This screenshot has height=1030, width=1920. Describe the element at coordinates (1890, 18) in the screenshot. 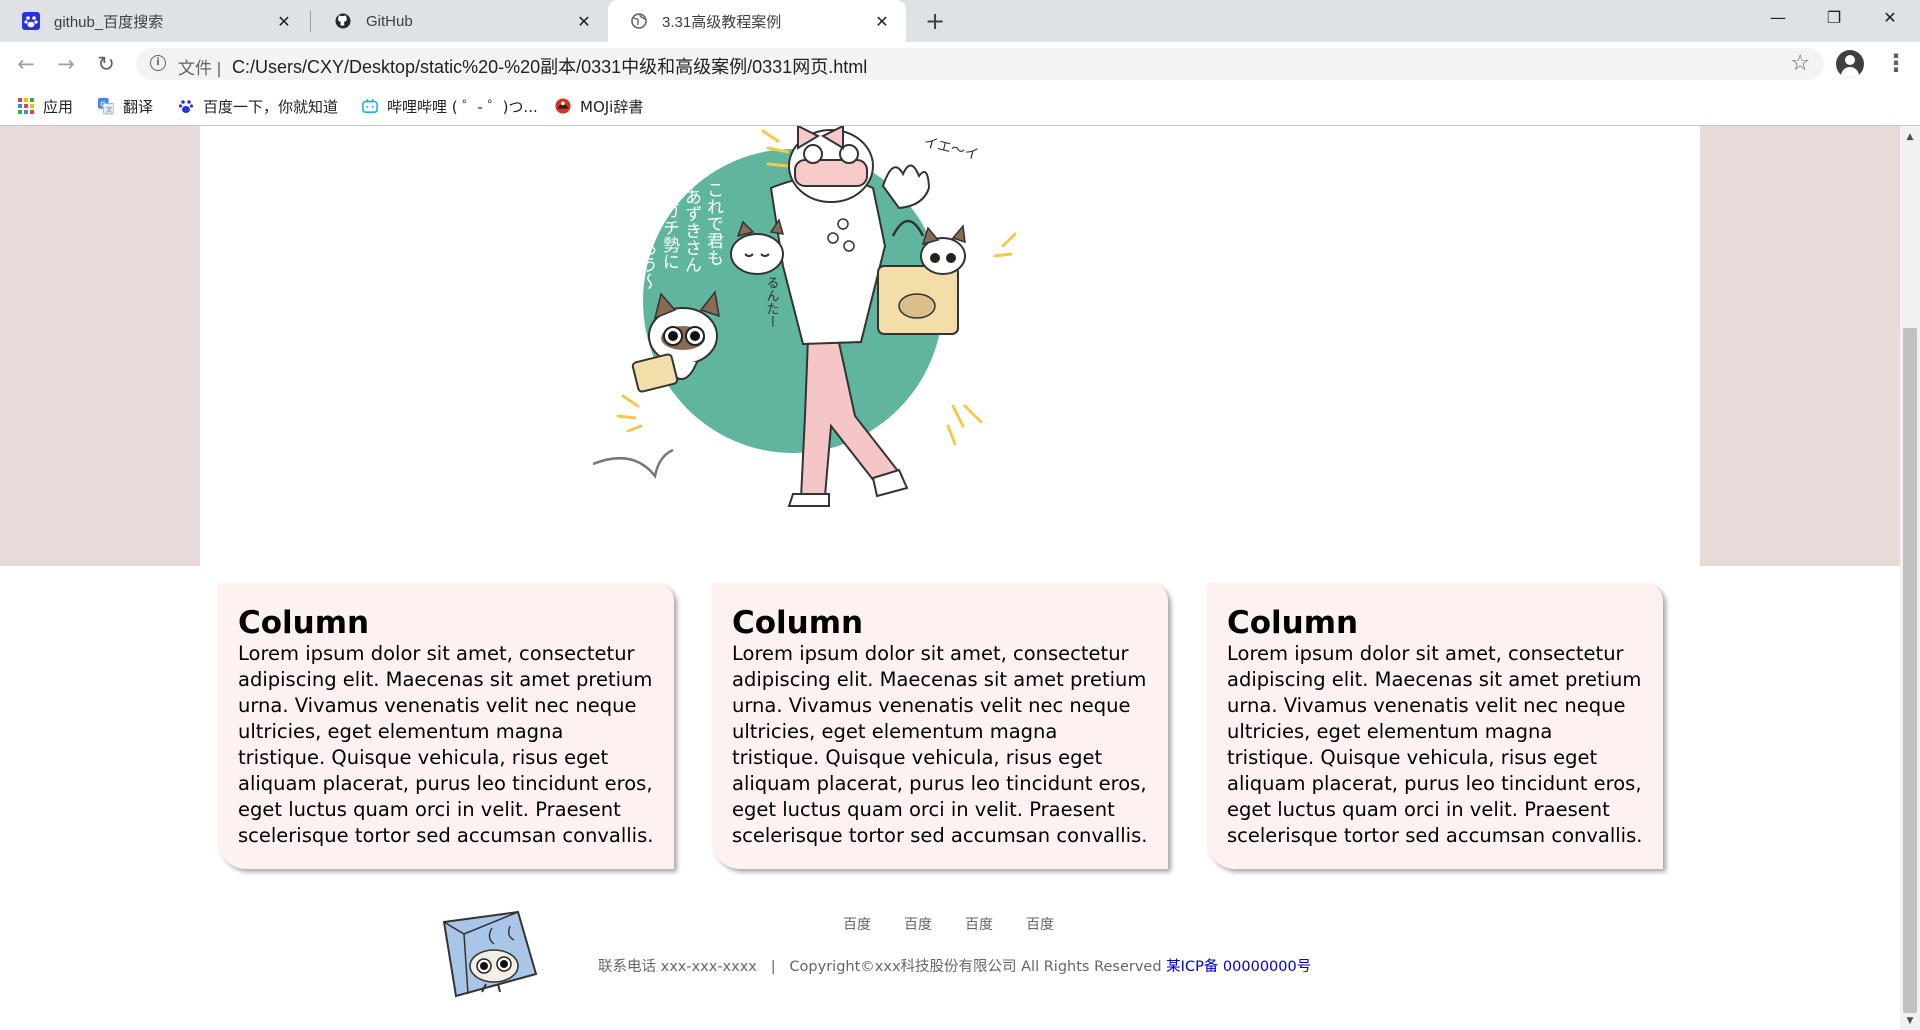

I see `window-close-button: ✕` at that location.